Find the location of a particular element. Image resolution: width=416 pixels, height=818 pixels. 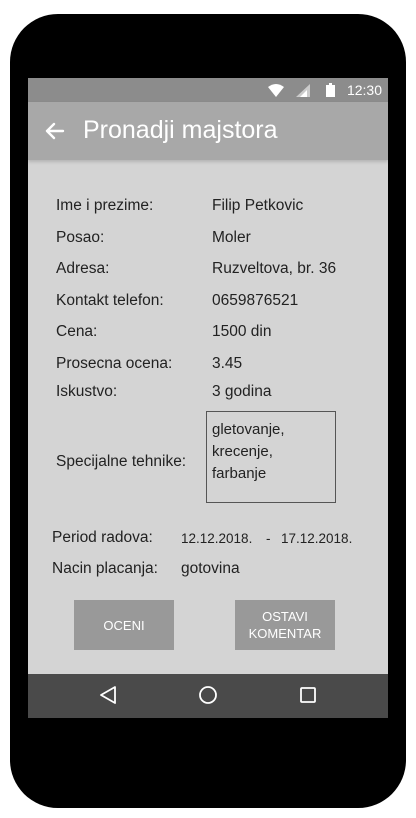

rating-label: Prosecna ocena: is located at coordinates (114, 363).